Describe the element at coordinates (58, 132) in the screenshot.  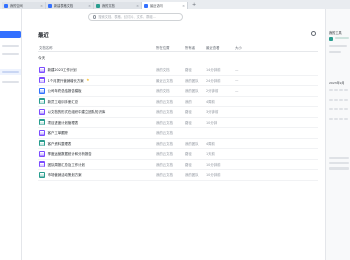
I see `file-name: 客户工单跟踪` at that location.